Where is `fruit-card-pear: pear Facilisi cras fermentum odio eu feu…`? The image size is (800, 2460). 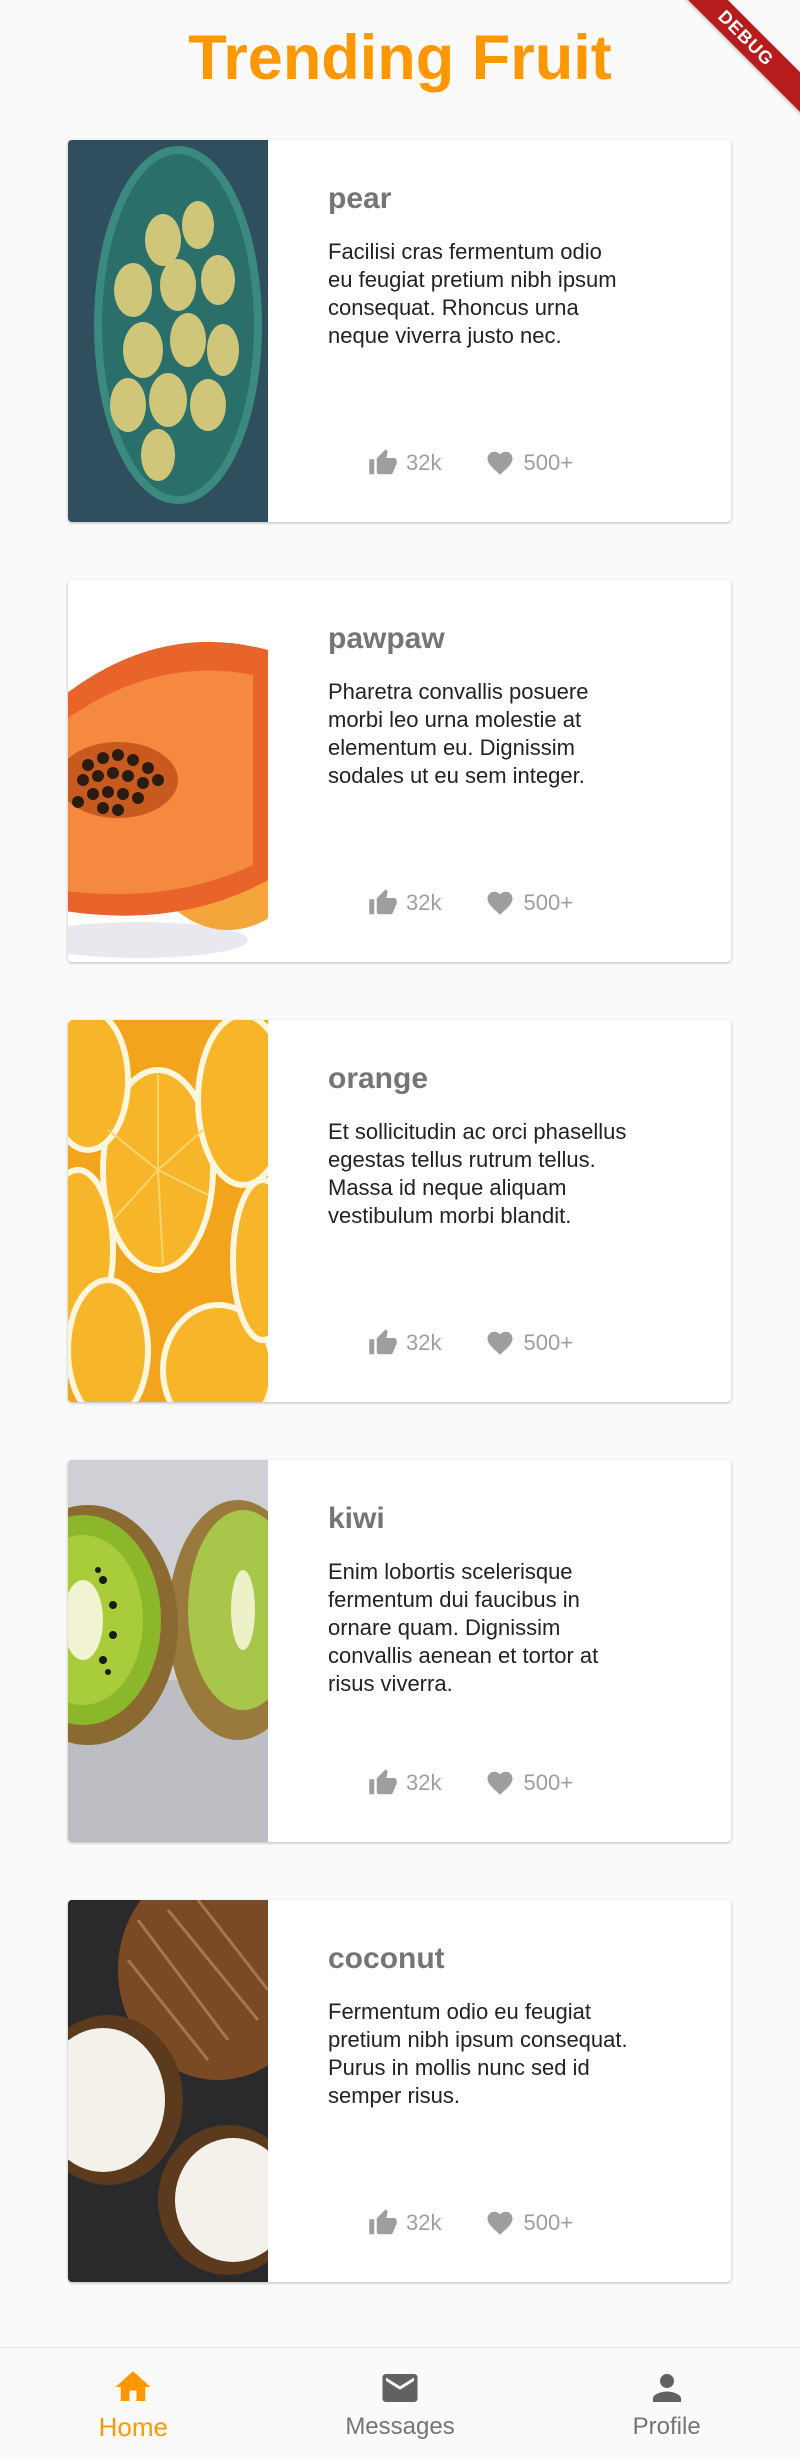 fruit-card-pear: pear Facilisi cras fermentum odio eu feu… is located at coordinates (399, 331).